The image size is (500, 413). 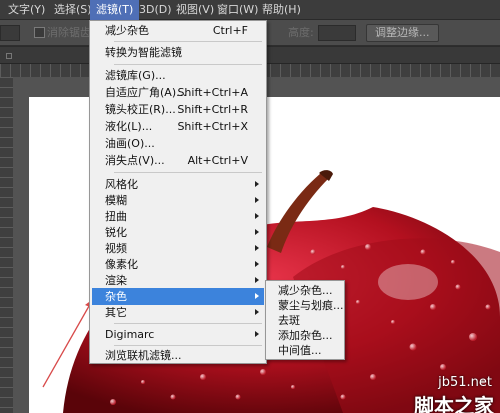 I want to click on menu-item-adaptive-wide-angle: 自适应广角(A)... Shift+Ctrl+A, so click(x=178, y=92).